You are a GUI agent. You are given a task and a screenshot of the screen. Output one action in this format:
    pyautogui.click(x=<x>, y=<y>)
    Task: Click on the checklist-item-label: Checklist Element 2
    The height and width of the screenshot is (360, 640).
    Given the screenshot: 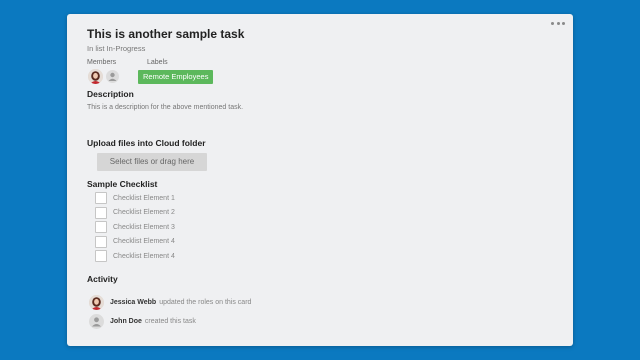 What is the action you would take?
    pyautogui.click(x=144, y=212)
    